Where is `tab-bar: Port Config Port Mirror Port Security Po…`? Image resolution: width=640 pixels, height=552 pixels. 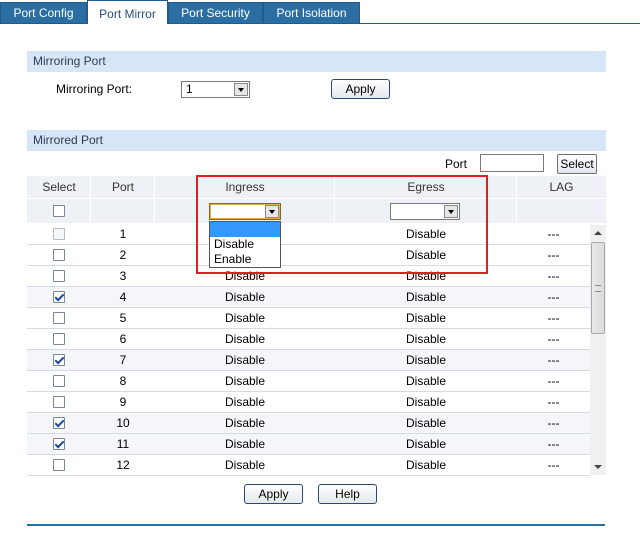
tab-bar: Port Config Port Mirror Port Security Po… is located at coordinates (320, 12).